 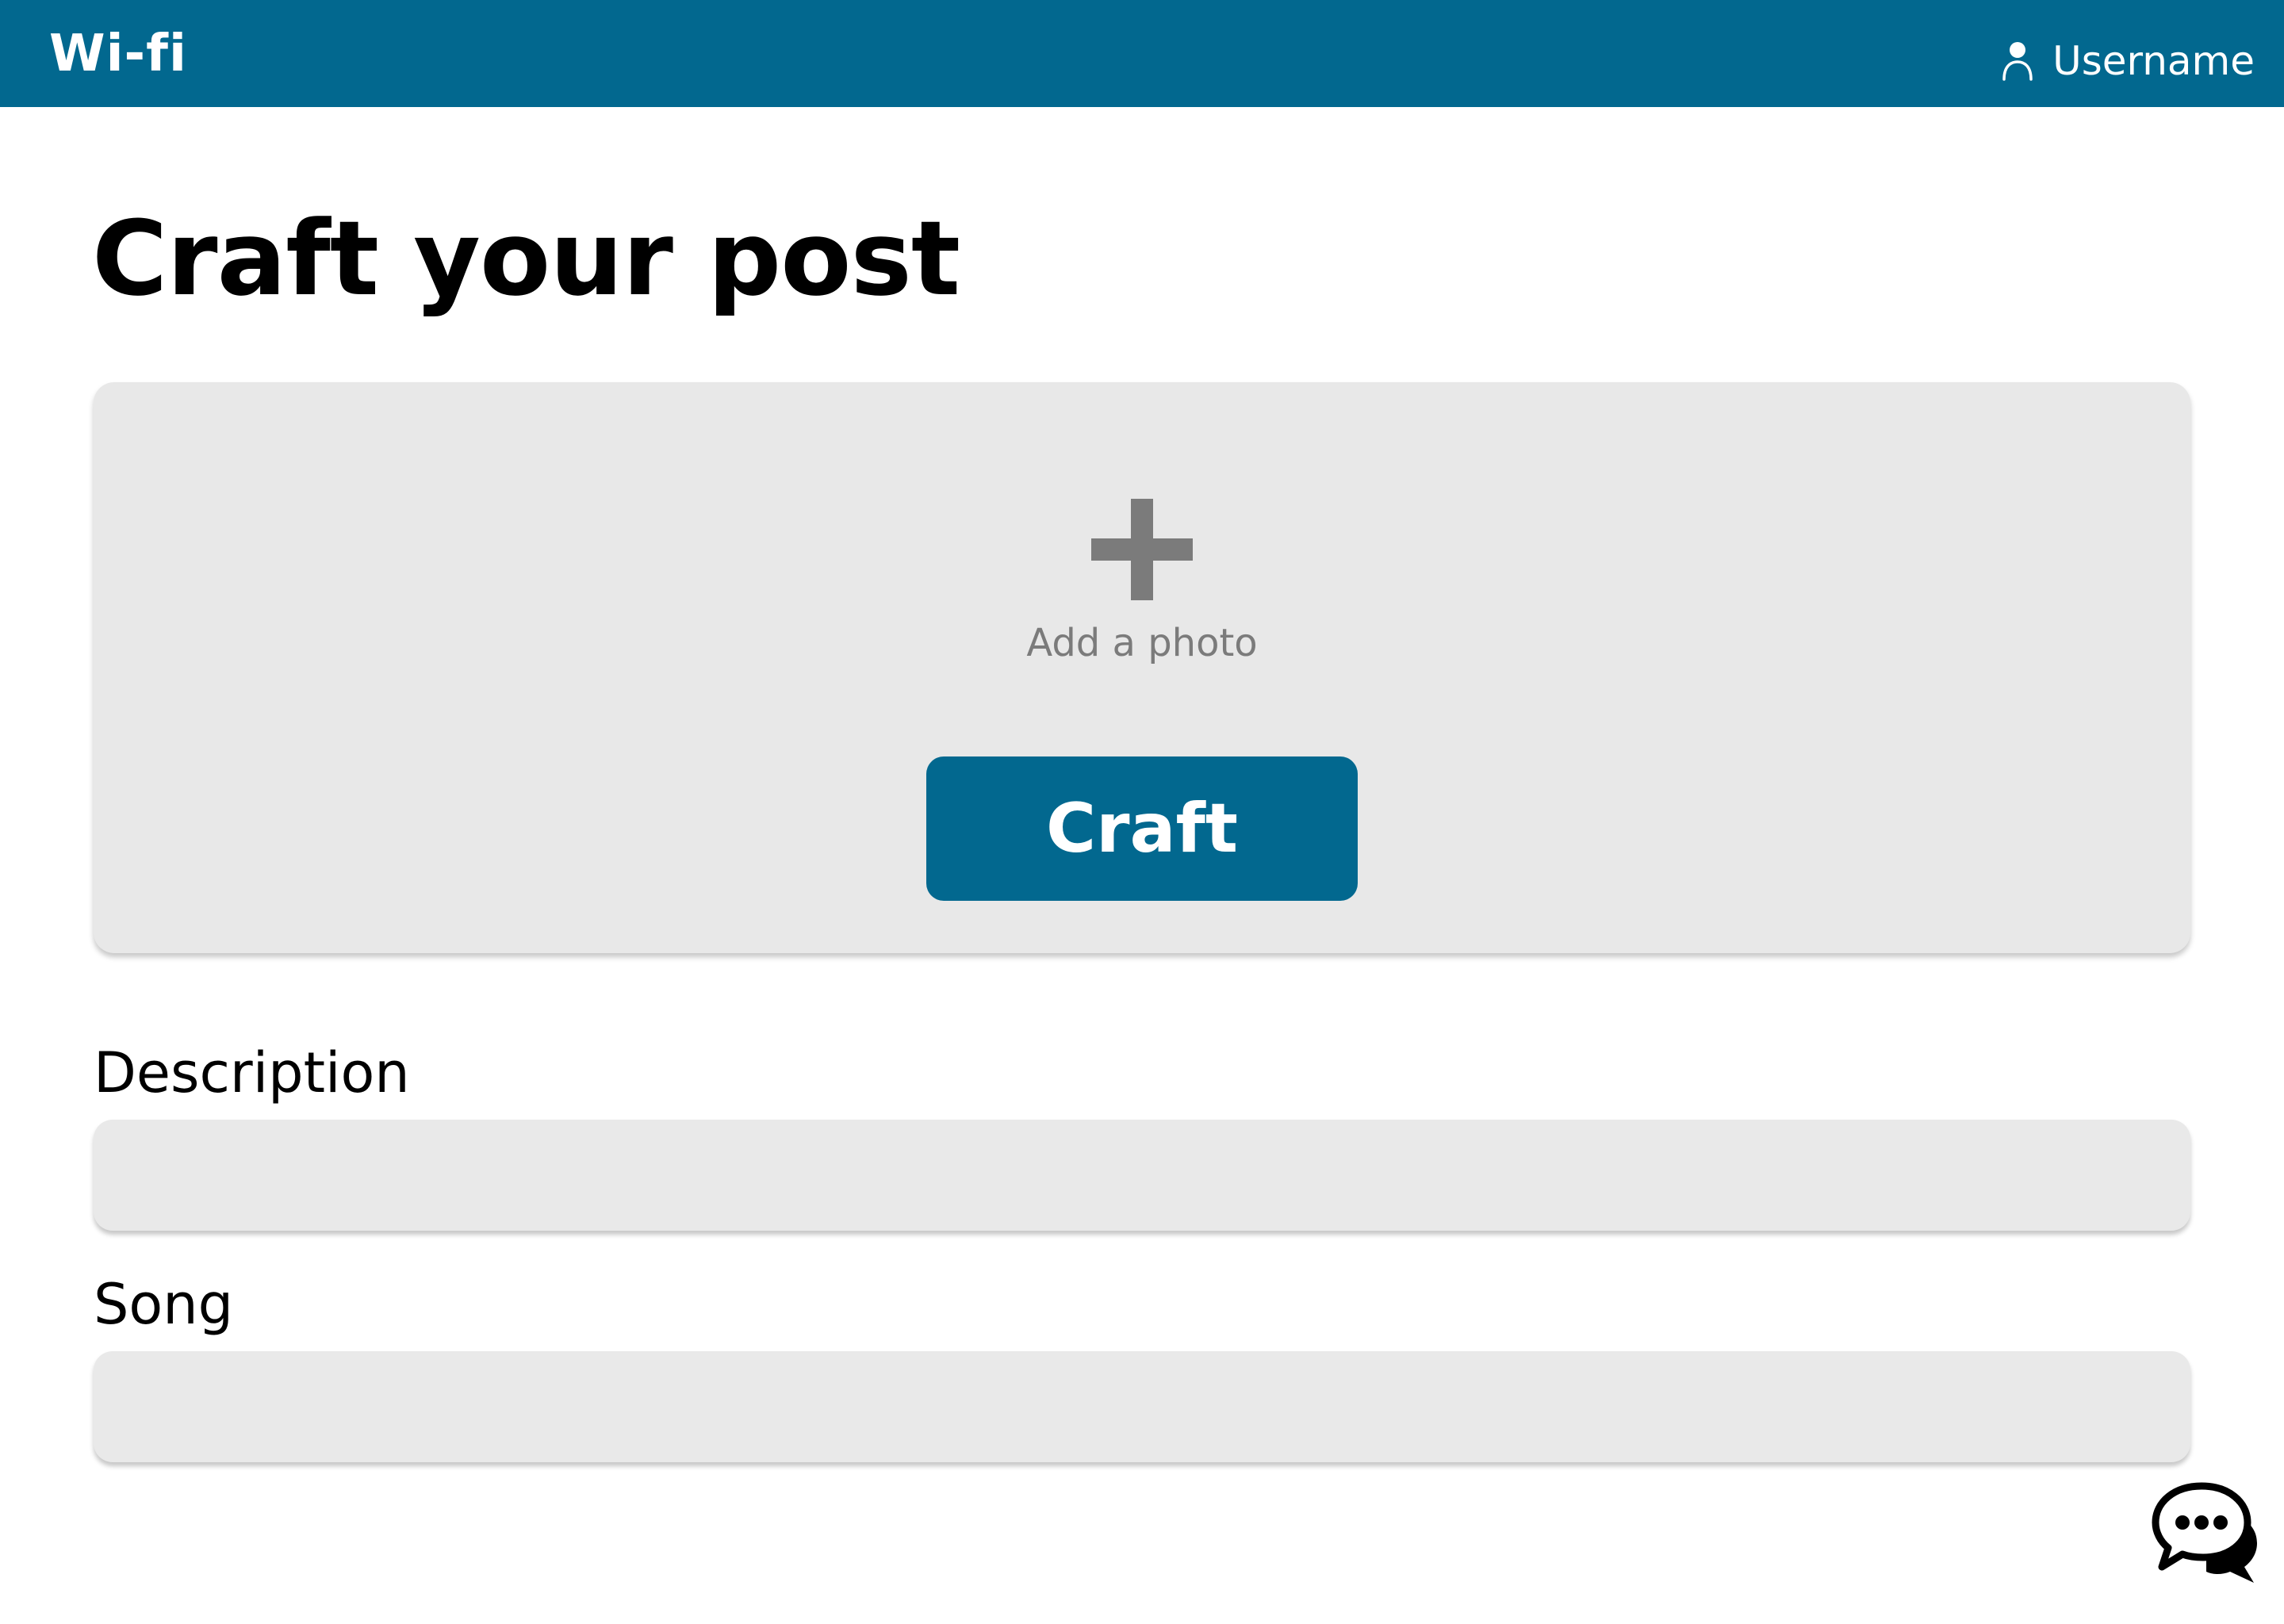 I want to click on user-menu: Username, so click(x=2127, y=61).